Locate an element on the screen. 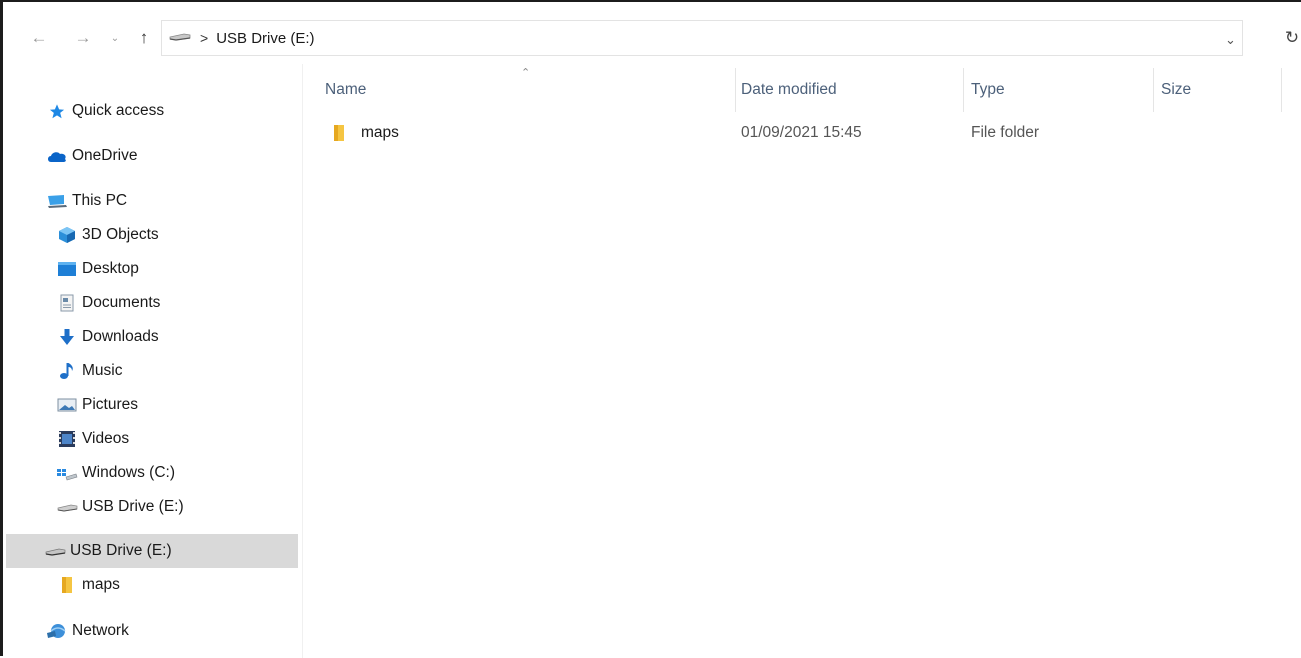 This screenshot has width=1301, height=658. arrow-up-icon: ↑ is located at coordinates (144, 37).